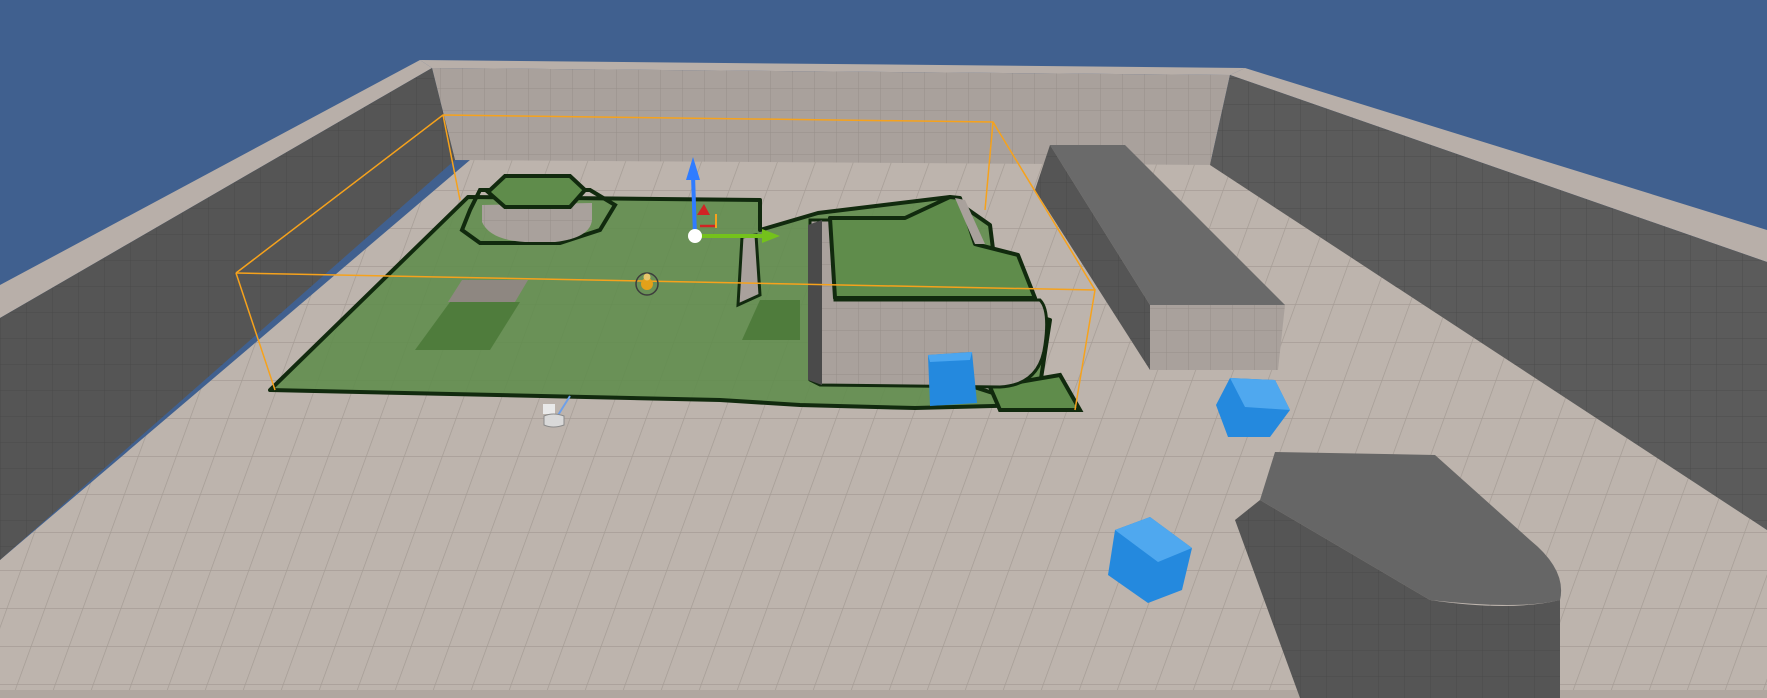 This screenshot has width=1767, height=698. Describe the element at coordinates (488, 291) in the screenshot. I see `ramp-block` at that location.